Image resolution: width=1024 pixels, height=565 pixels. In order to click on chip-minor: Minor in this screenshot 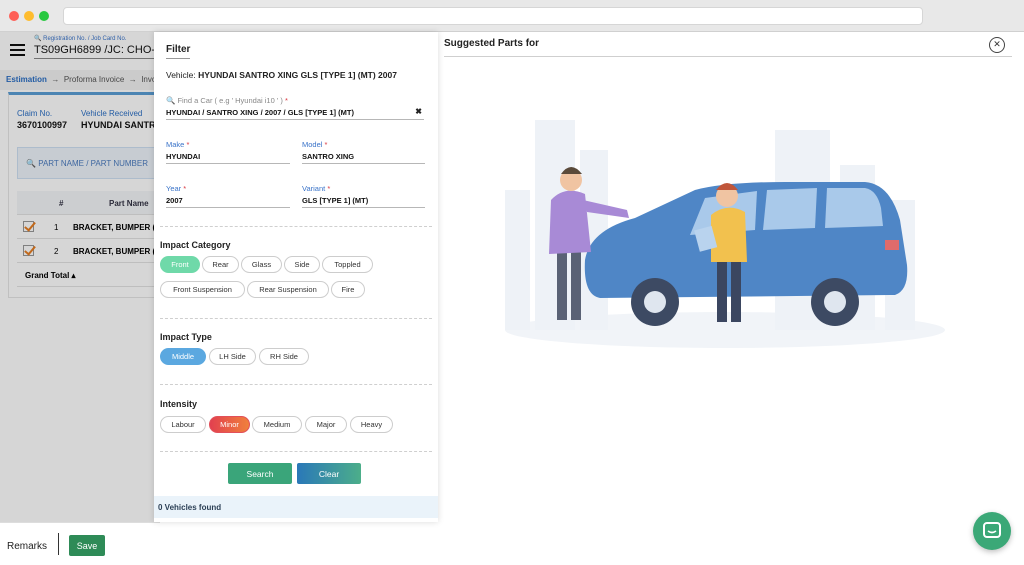, I will do `click(229, 424)`.